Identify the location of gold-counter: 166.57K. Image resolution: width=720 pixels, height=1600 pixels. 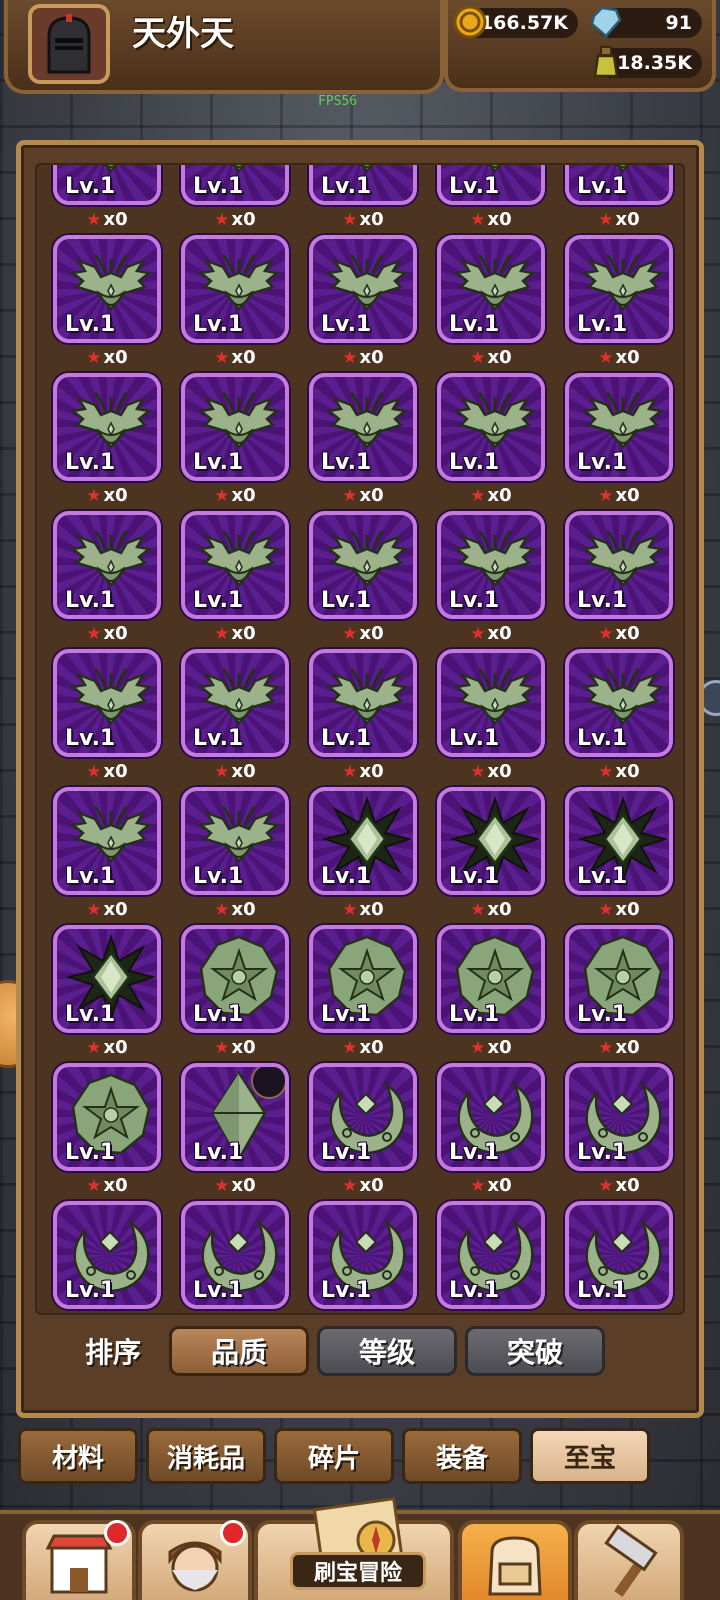
(515, 22).